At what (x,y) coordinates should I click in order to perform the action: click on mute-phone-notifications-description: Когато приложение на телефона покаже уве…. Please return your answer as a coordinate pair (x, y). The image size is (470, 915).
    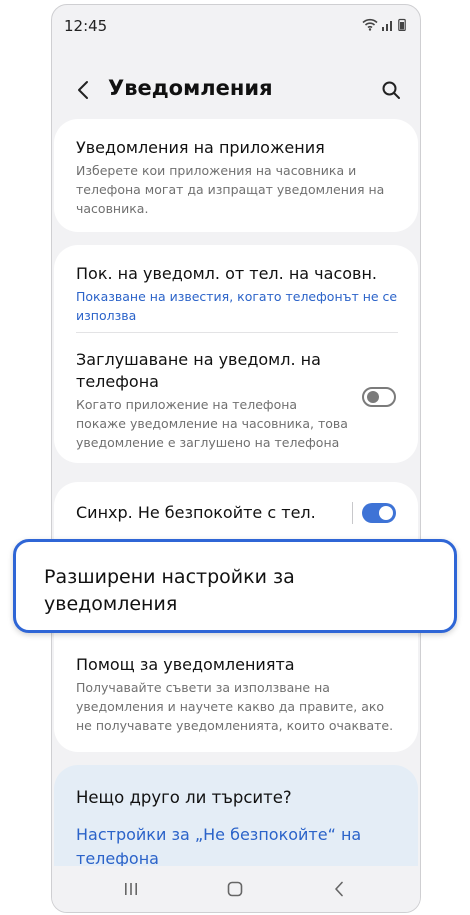
    Looking at the image, I should click on (212, 423).